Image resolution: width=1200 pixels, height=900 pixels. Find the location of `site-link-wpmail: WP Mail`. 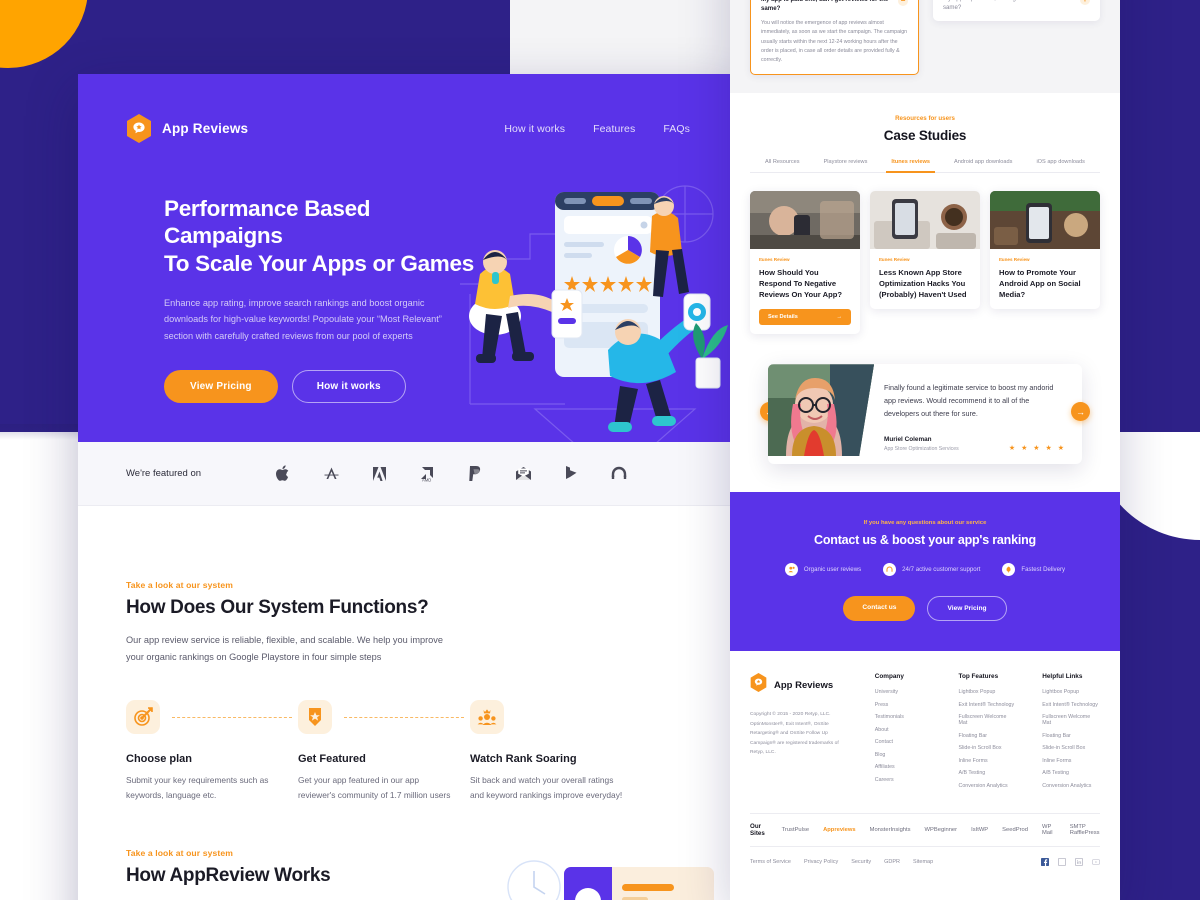

site-link-wpmail: WP Mail is located at coordinates (1049, 830).